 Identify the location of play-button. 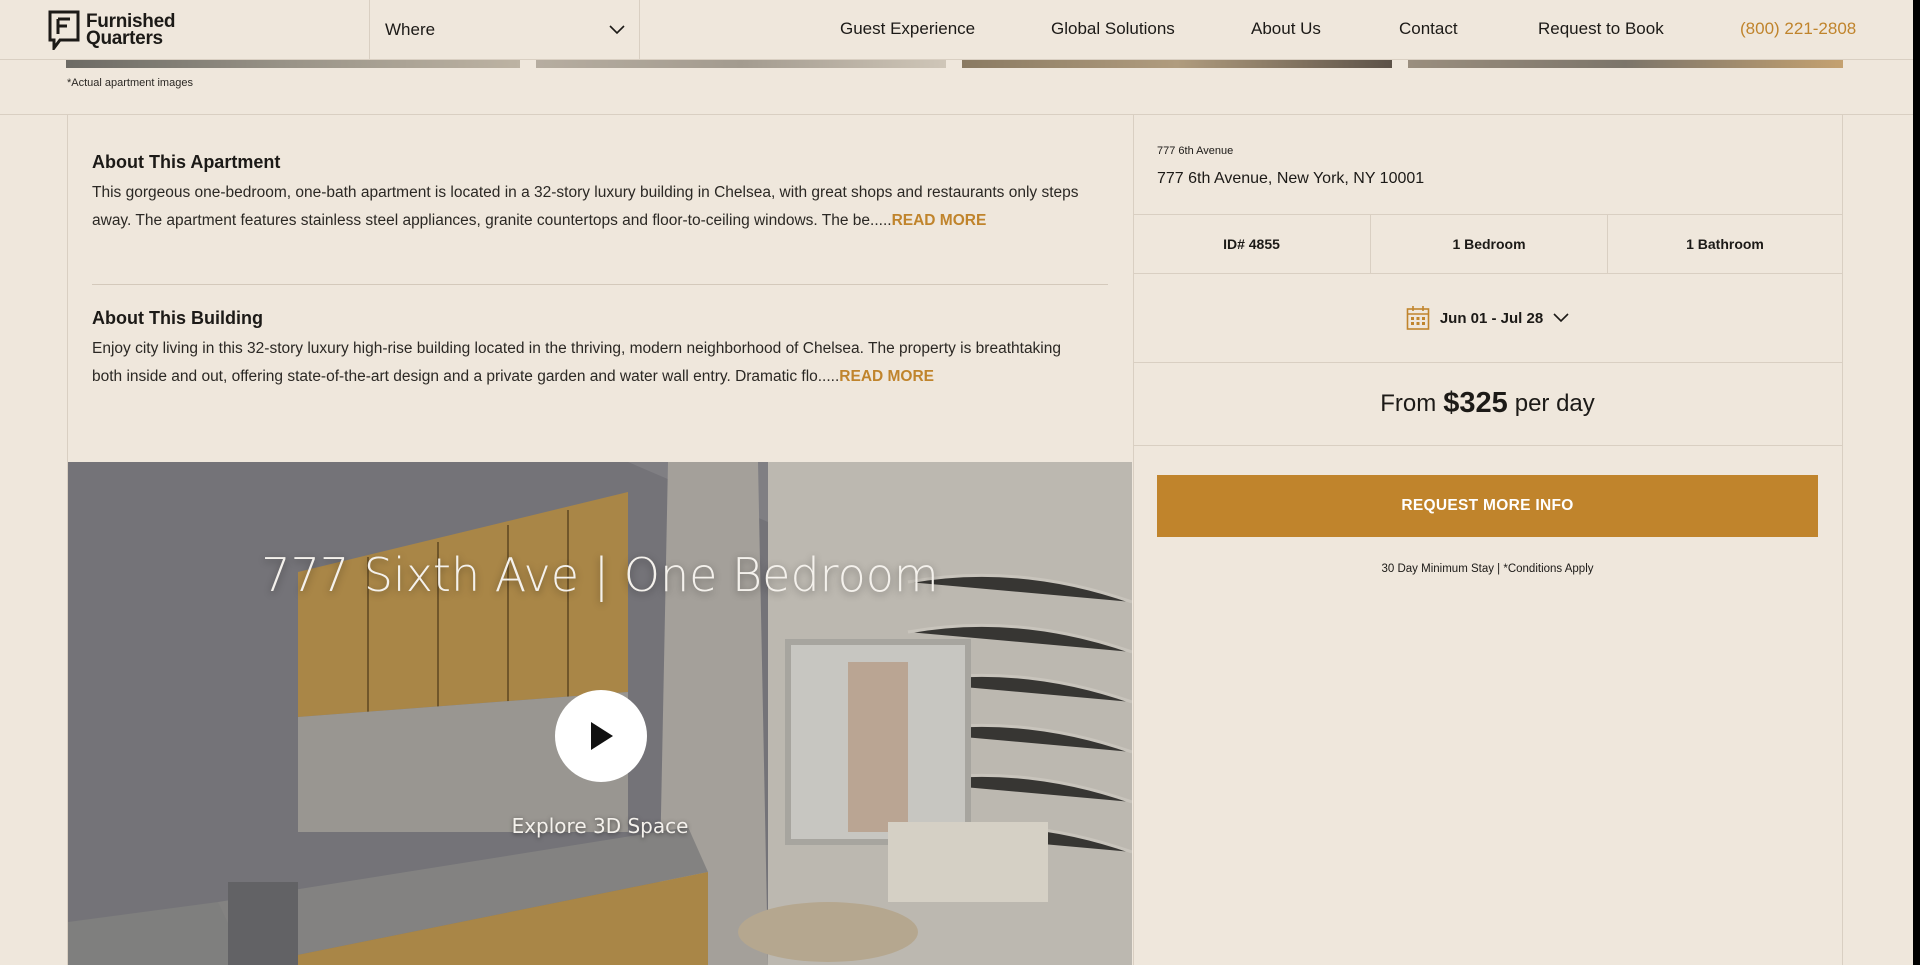
(601, 736).